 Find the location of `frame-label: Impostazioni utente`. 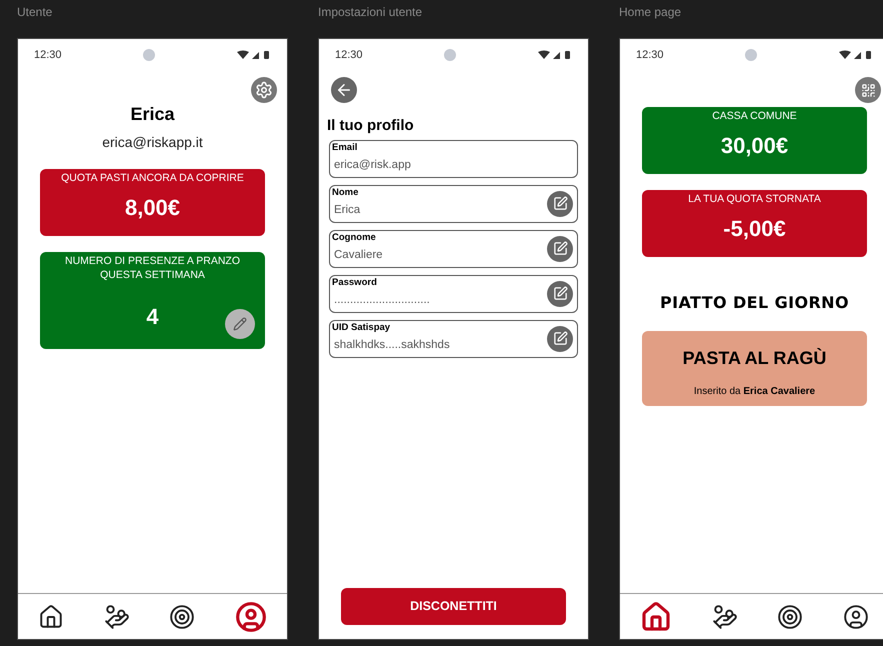

frame-label: Impostazioni utente is located at coordinates (371, 12).